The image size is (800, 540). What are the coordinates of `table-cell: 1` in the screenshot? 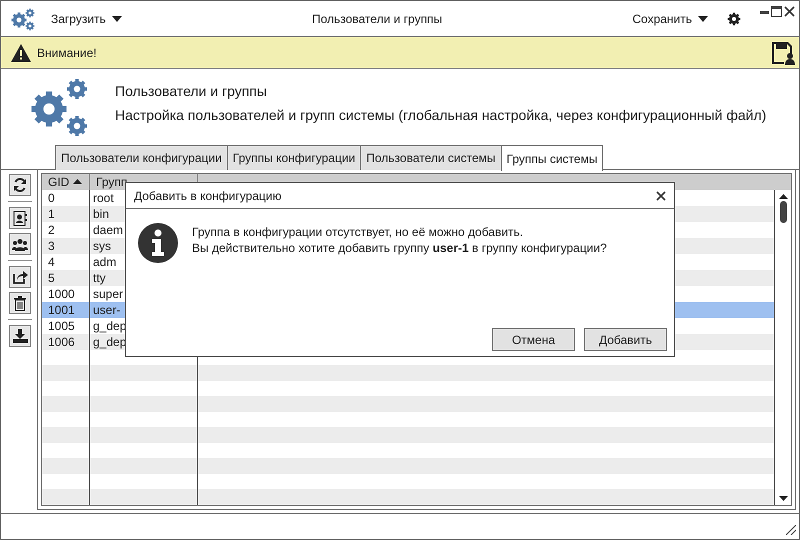 It's located at (66, 214).